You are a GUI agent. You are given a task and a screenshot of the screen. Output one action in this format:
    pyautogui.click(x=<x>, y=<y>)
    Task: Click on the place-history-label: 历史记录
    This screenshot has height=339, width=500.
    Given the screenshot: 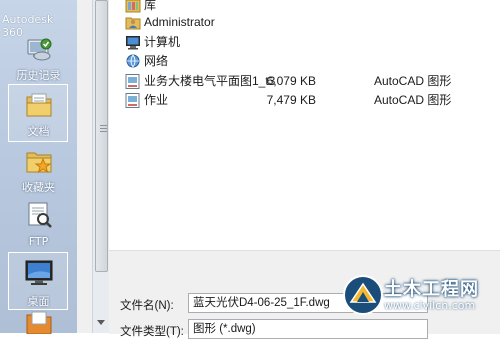 What is the action you would take?
    pyautogui.click(x=38, y=75)
    